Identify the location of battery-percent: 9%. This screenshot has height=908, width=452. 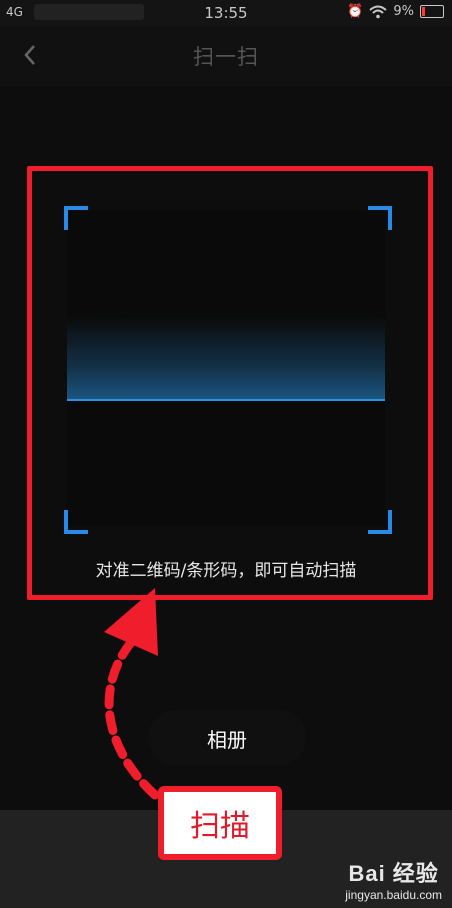
(403, 11).